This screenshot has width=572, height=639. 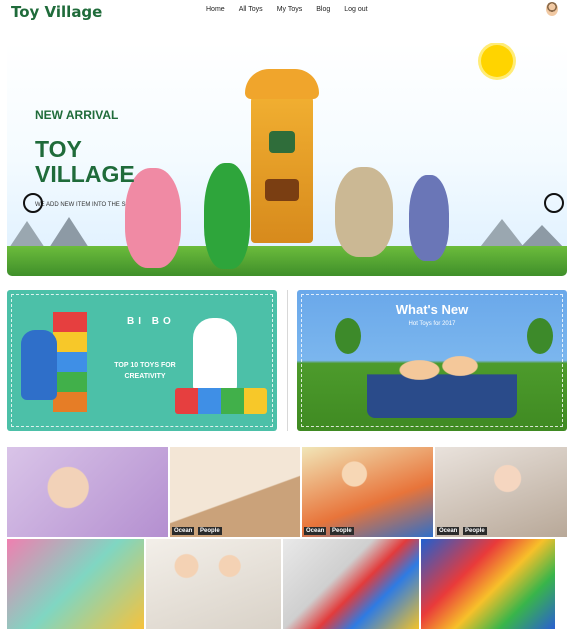 What do you see at coordinates (151, 321) in the screenshot?
I see `bibo-logo: BI BO` at bounding box center [151, 321].